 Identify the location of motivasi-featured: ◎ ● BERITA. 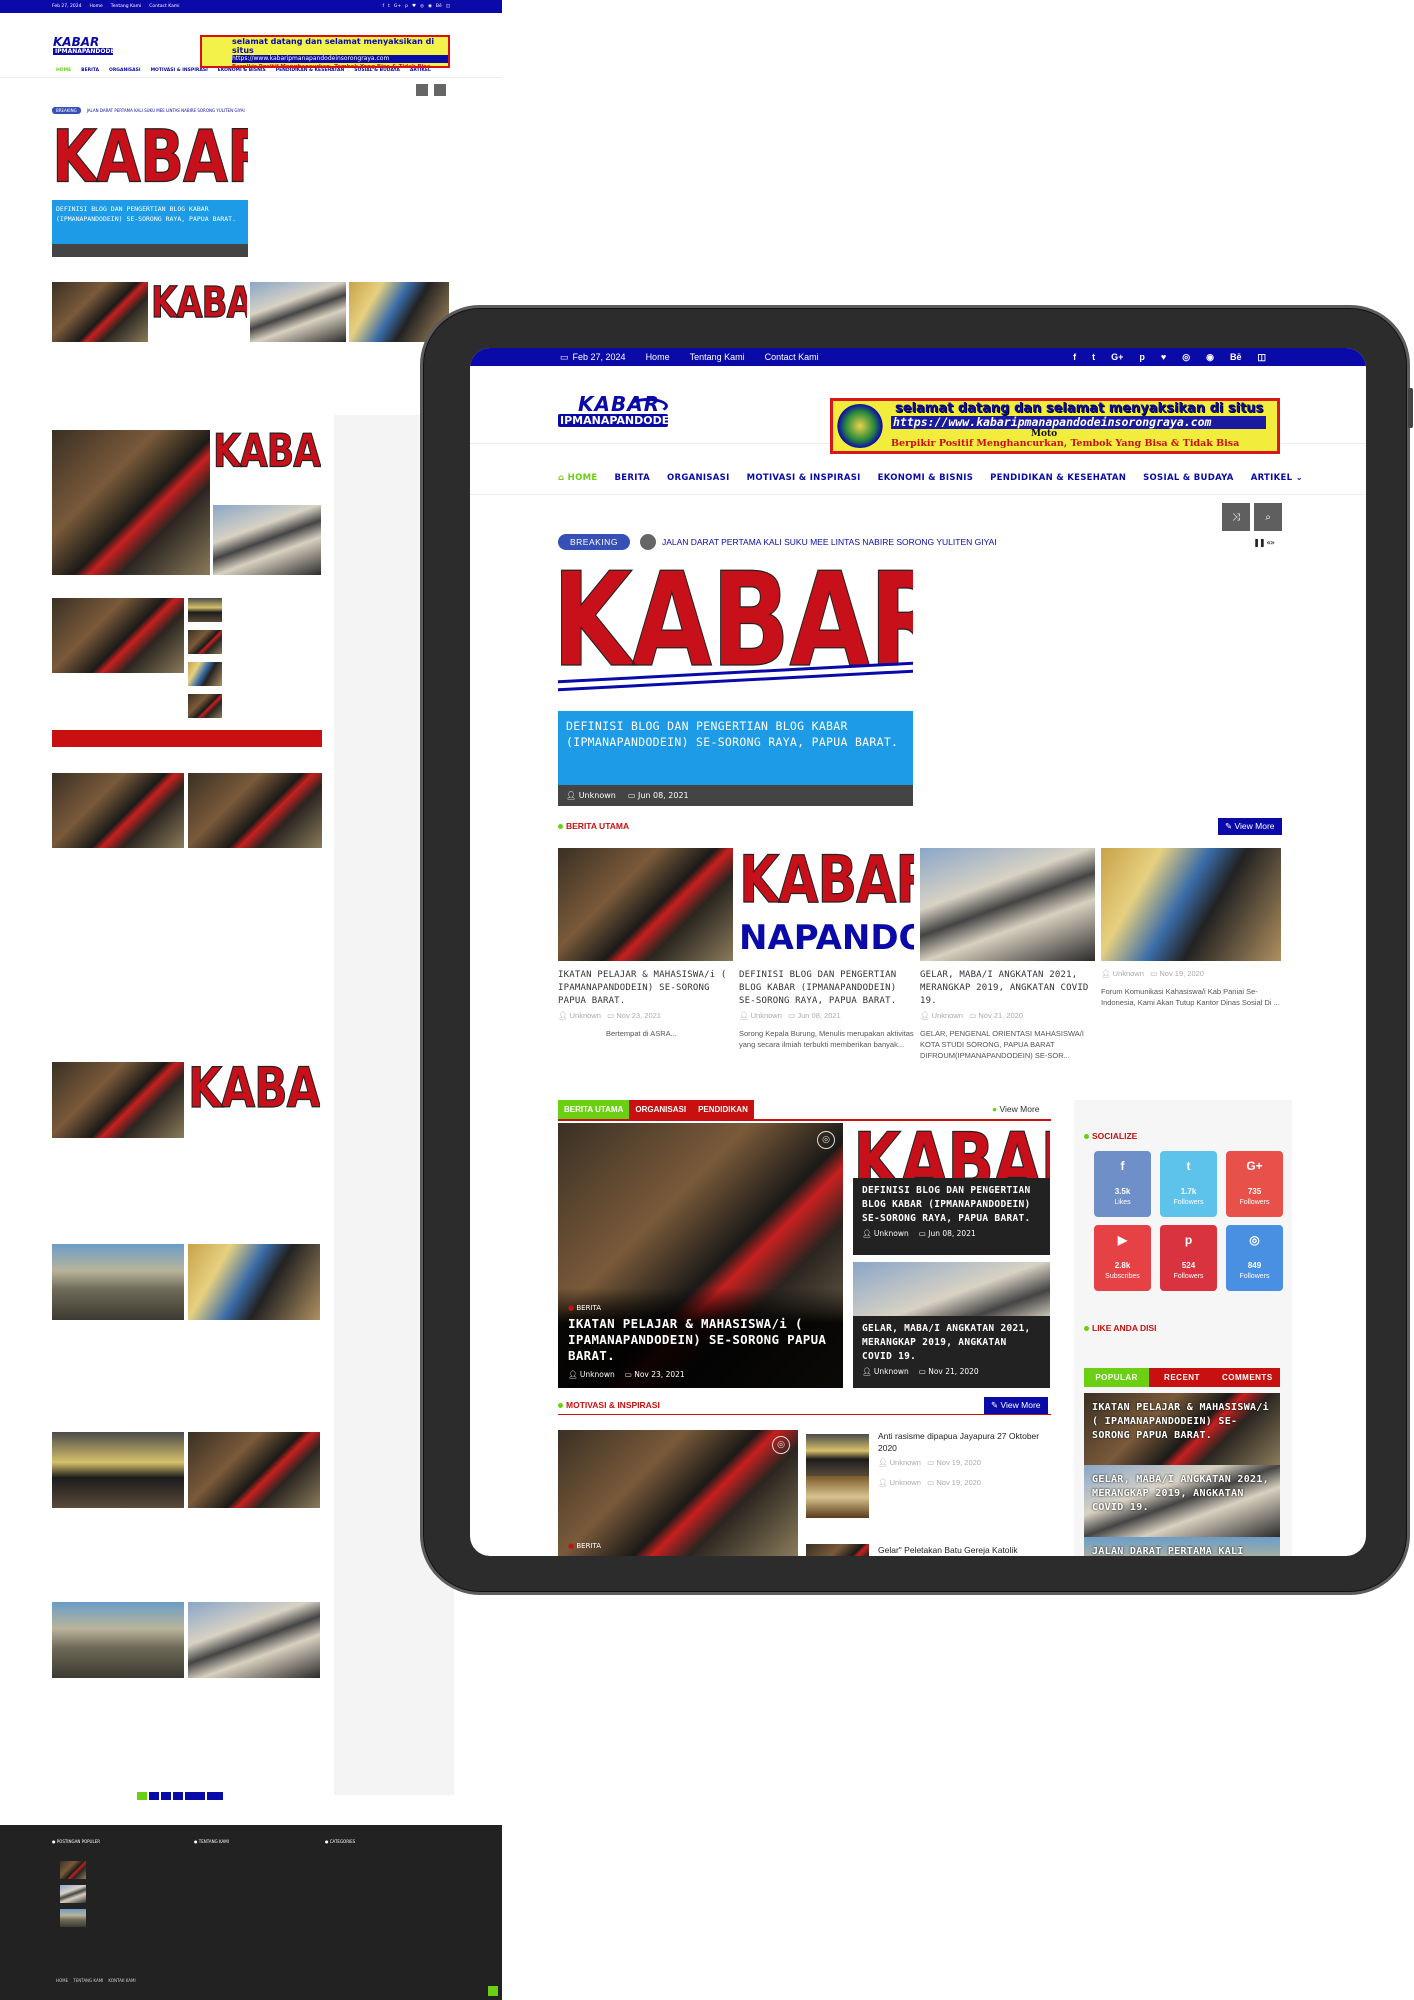
(678, 1493).